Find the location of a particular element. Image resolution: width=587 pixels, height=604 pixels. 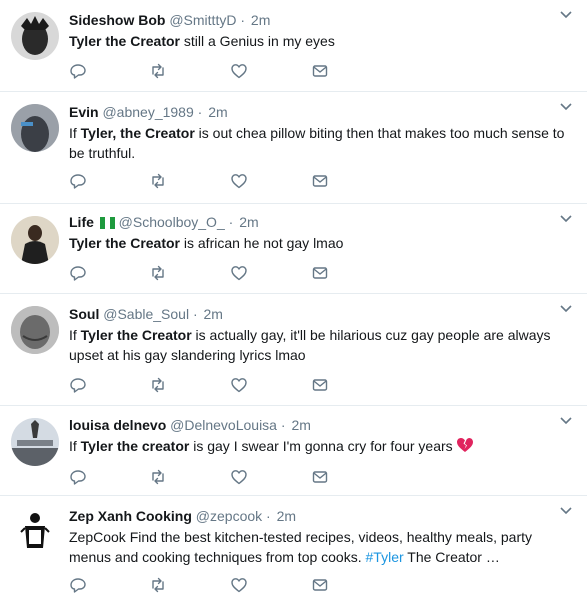

tweet-text-part: still a Genius in my eyes is located at coordinates (257, 41).